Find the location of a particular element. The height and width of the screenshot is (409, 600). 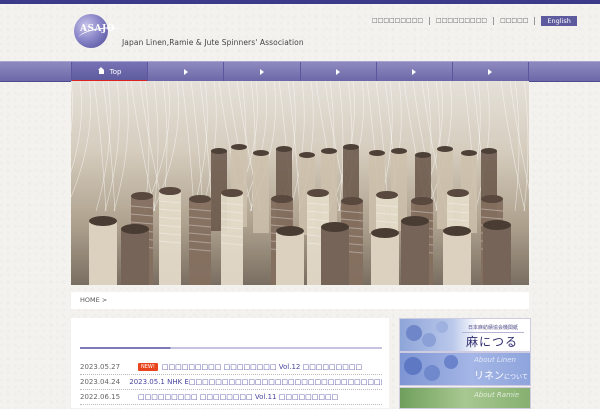

news-heading-rule is located at coordinates (231, 348).